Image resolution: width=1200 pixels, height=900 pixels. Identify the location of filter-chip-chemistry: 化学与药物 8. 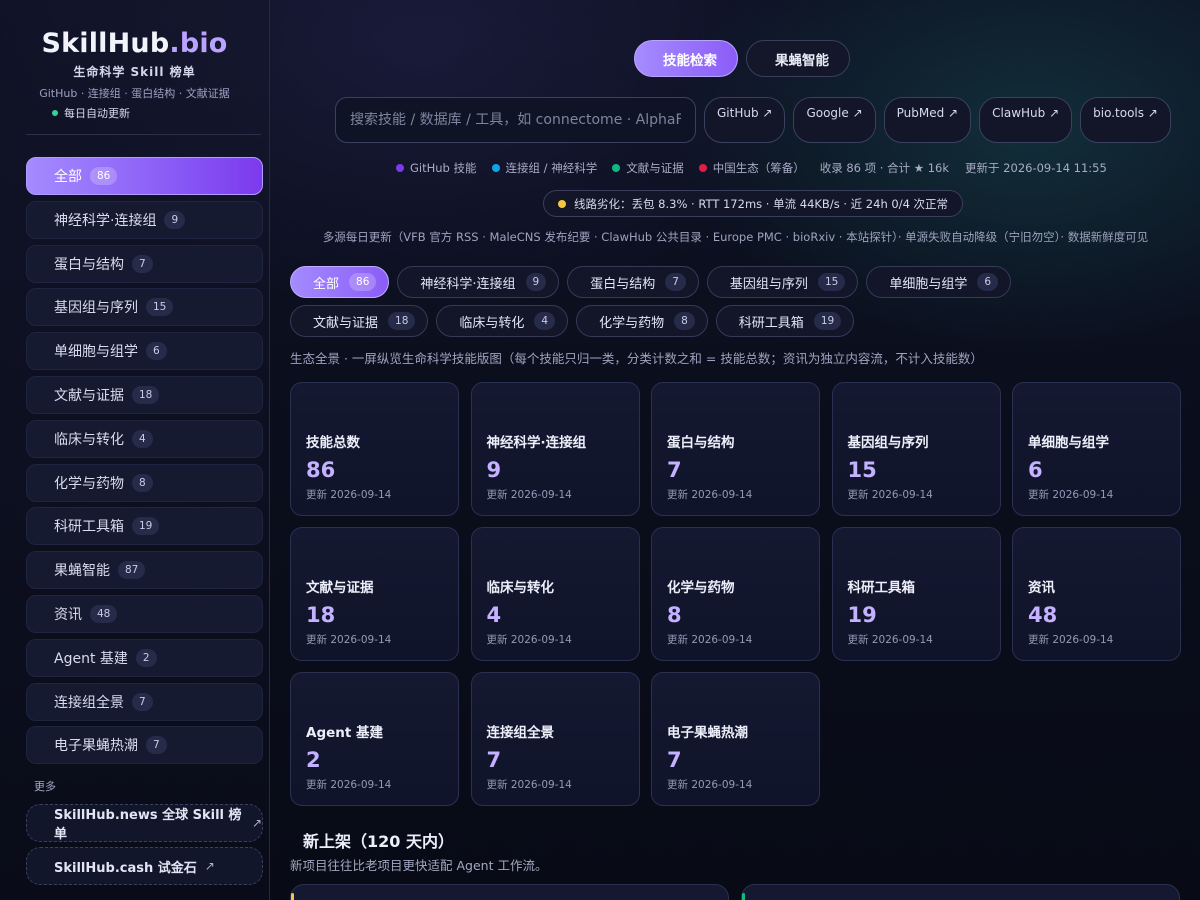
(642, 321).